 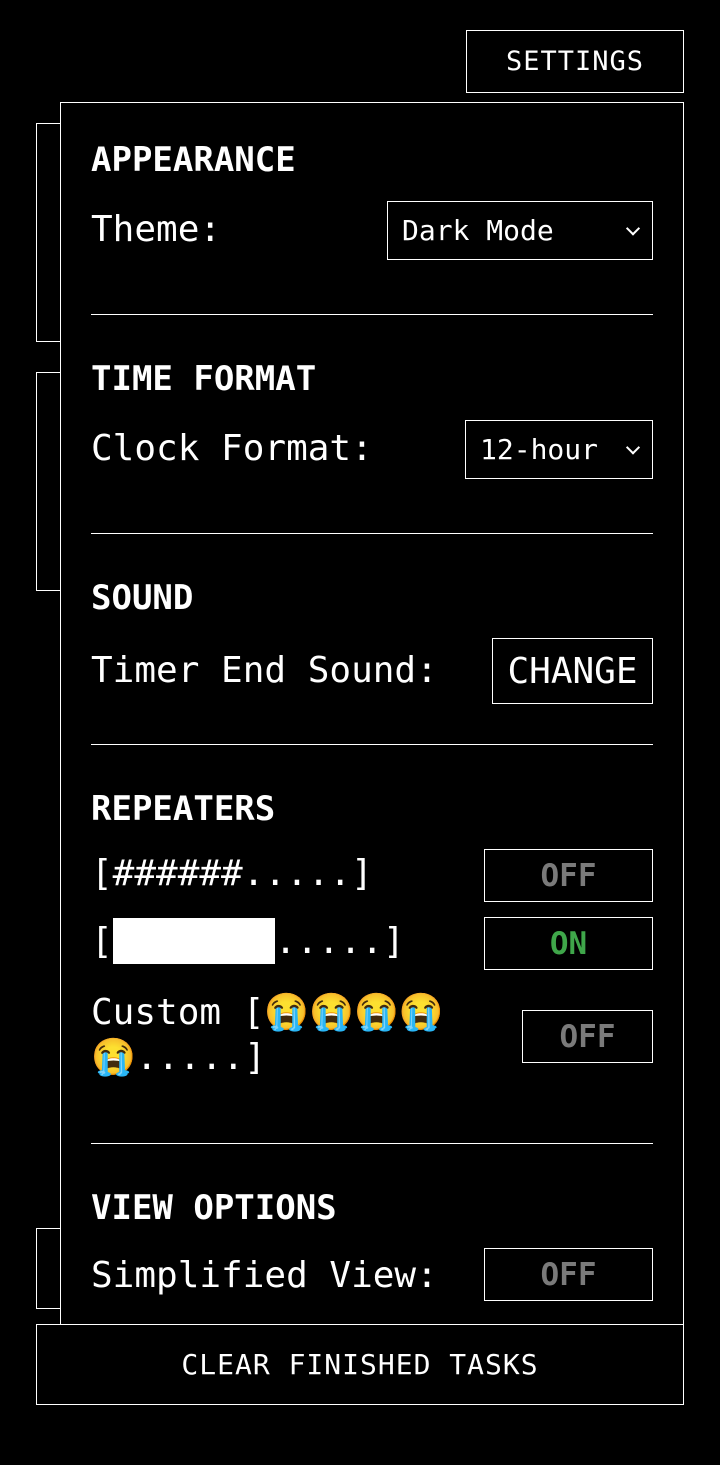 I want to click on simplified-view-toggle: OFF, so click(x=568, y=1274).